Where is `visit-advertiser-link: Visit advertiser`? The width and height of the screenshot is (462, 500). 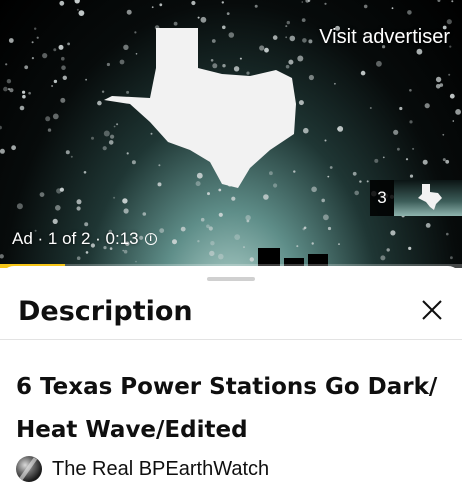 visit-advertiser-link: Visit advertiser is located at coordinates (384, 37).